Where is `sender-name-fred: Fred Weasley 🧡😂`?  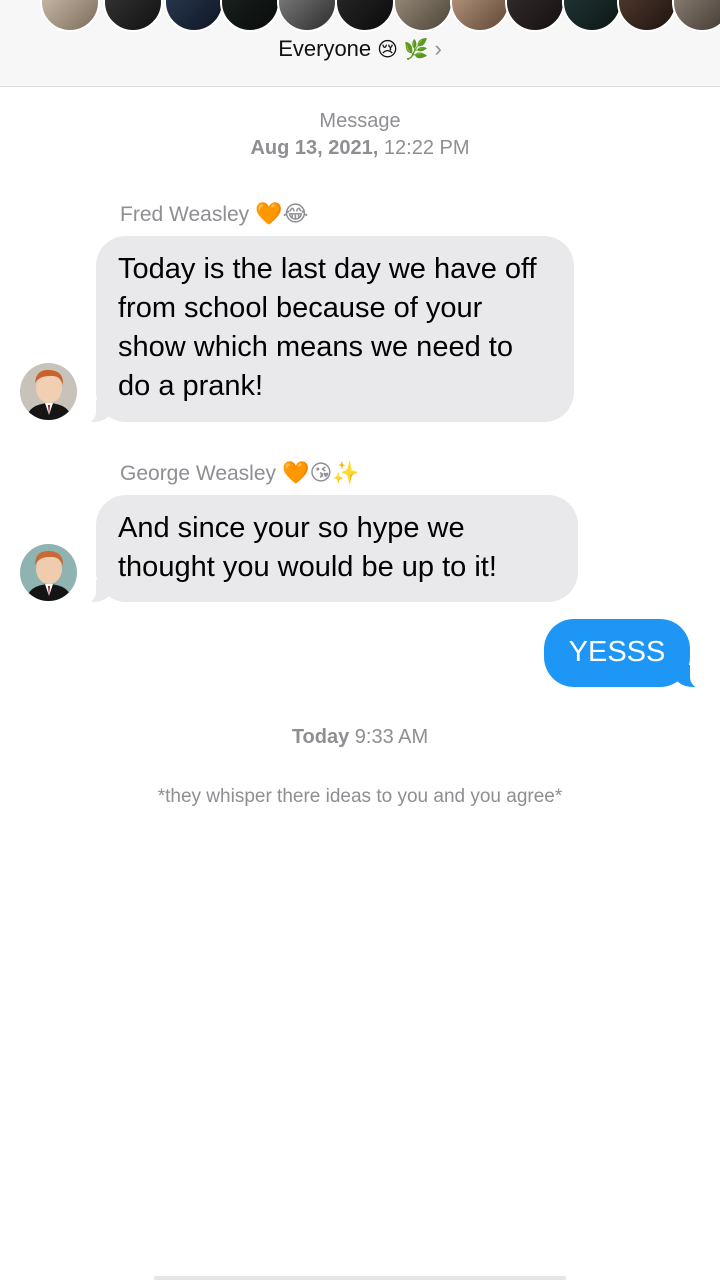
sender-name-fred: Fred Weasley 🧡😂 is located at coordinates (214, 214).